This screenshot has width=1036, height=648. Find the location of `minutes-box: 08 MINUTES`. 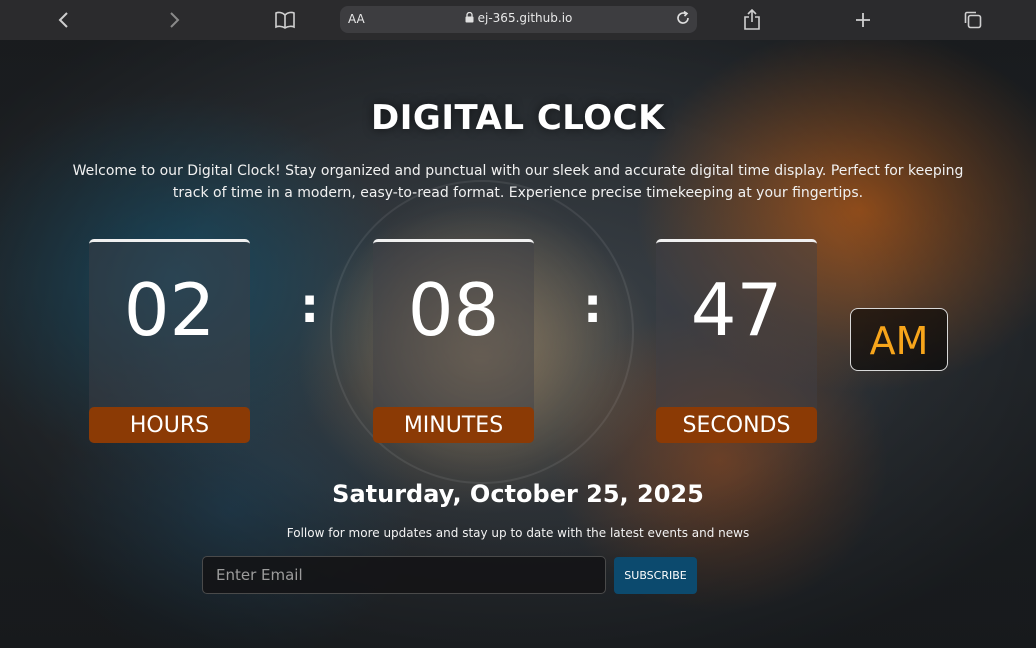

minutes-box: 08 MINUTES is located at coordinates (453, 341).